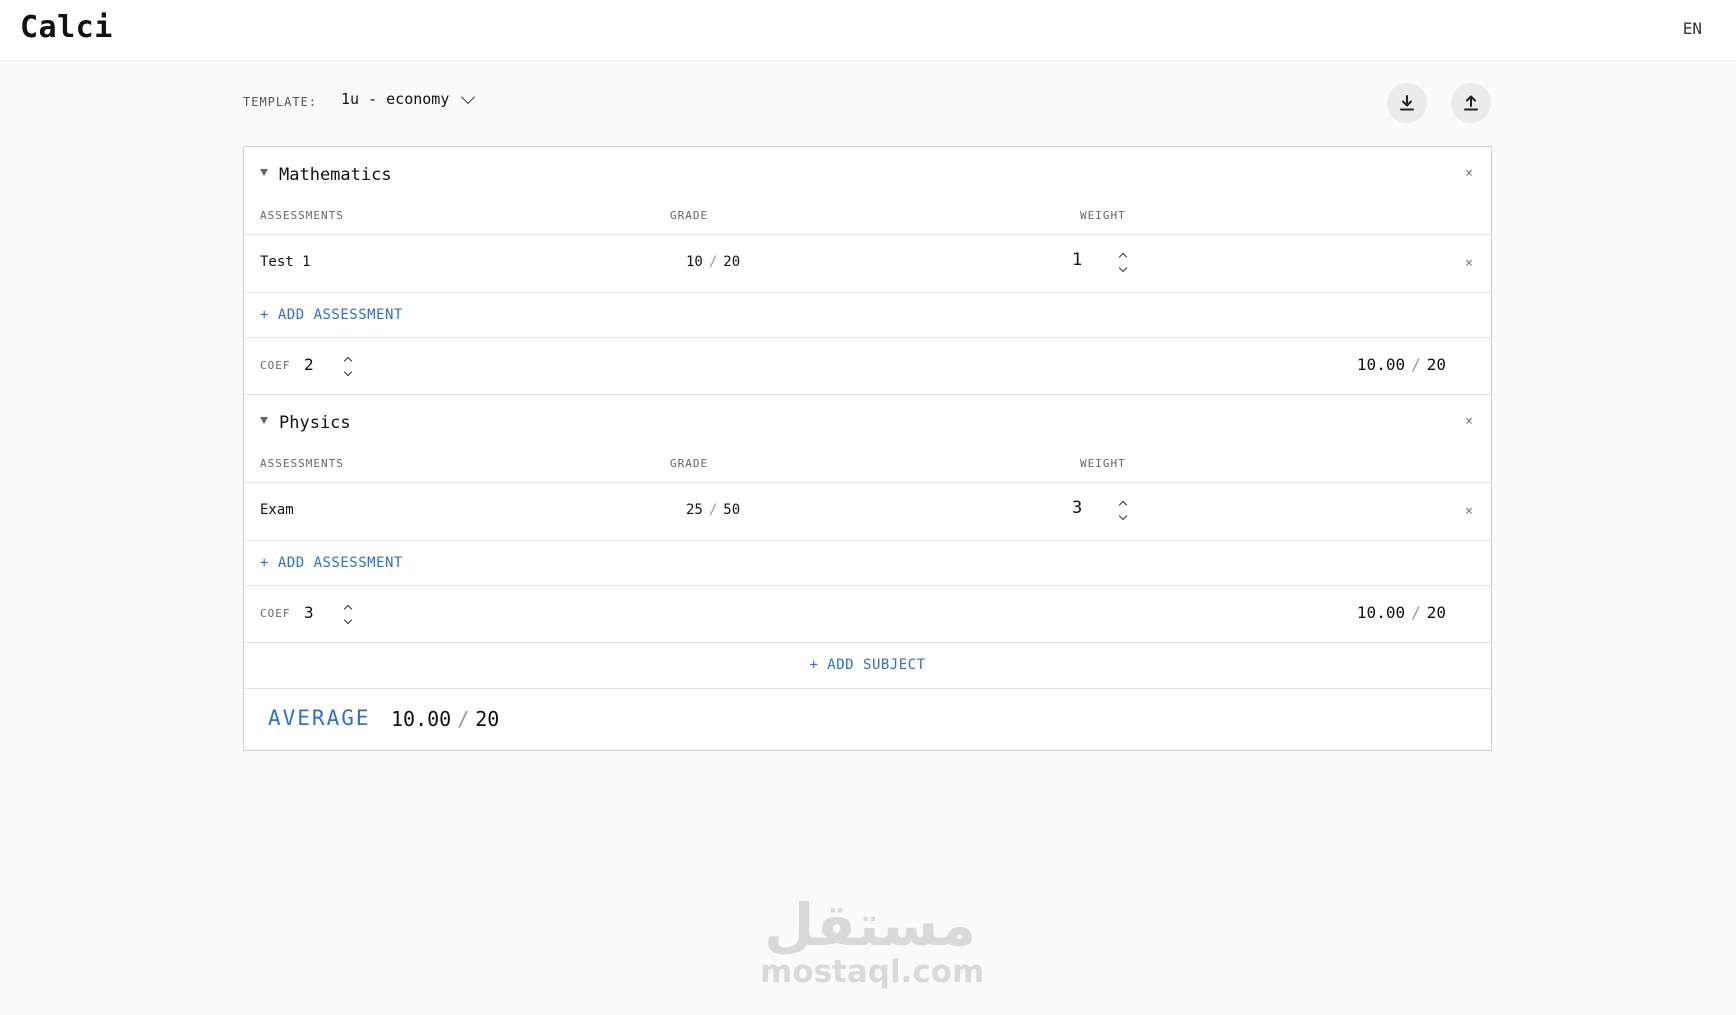 This screenshot has width=1736, height=1015. Describe the element at coordinates (872, 972) in the screenshot. I see `watermark-latin-text: mostaql.com` at that location.